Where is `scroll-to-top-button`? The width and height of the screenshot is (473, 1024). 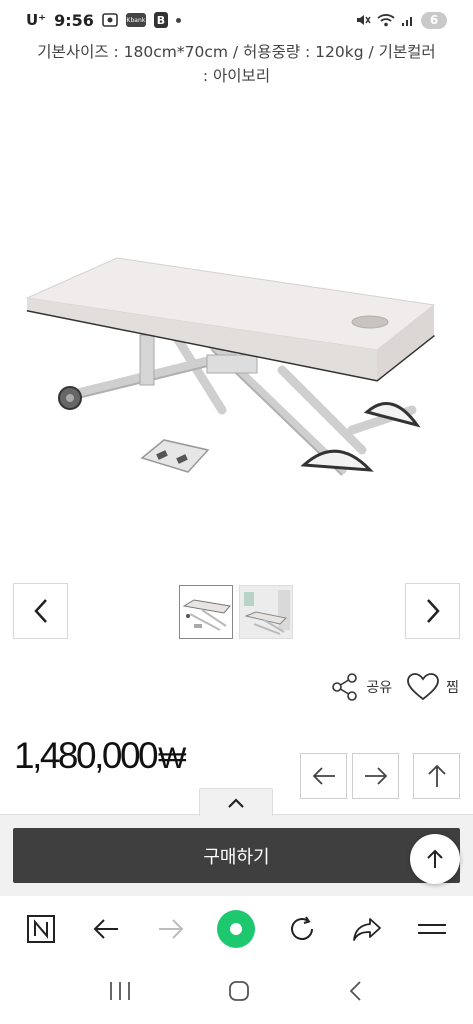 scroll-to-top-button is located at coordinates (435, 859).